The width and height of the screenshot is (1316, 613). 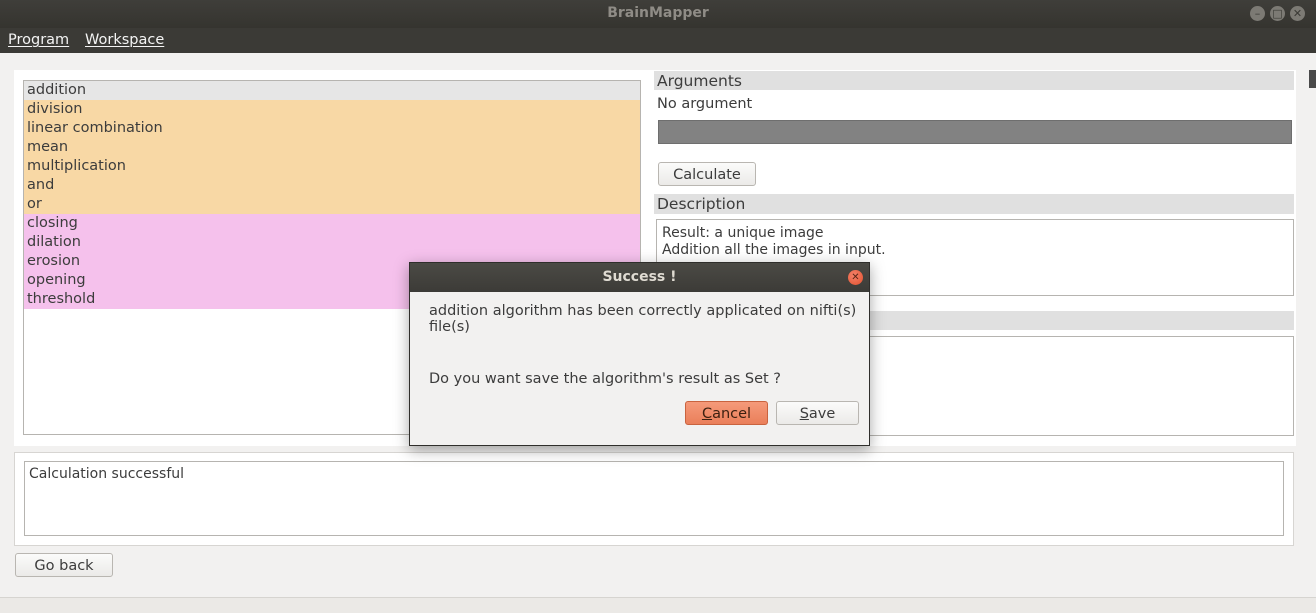 What do you see at coordinates (705, 104) in the screenshot?
I see `no-argument-label: No argument` at bounding box center [705, 104].